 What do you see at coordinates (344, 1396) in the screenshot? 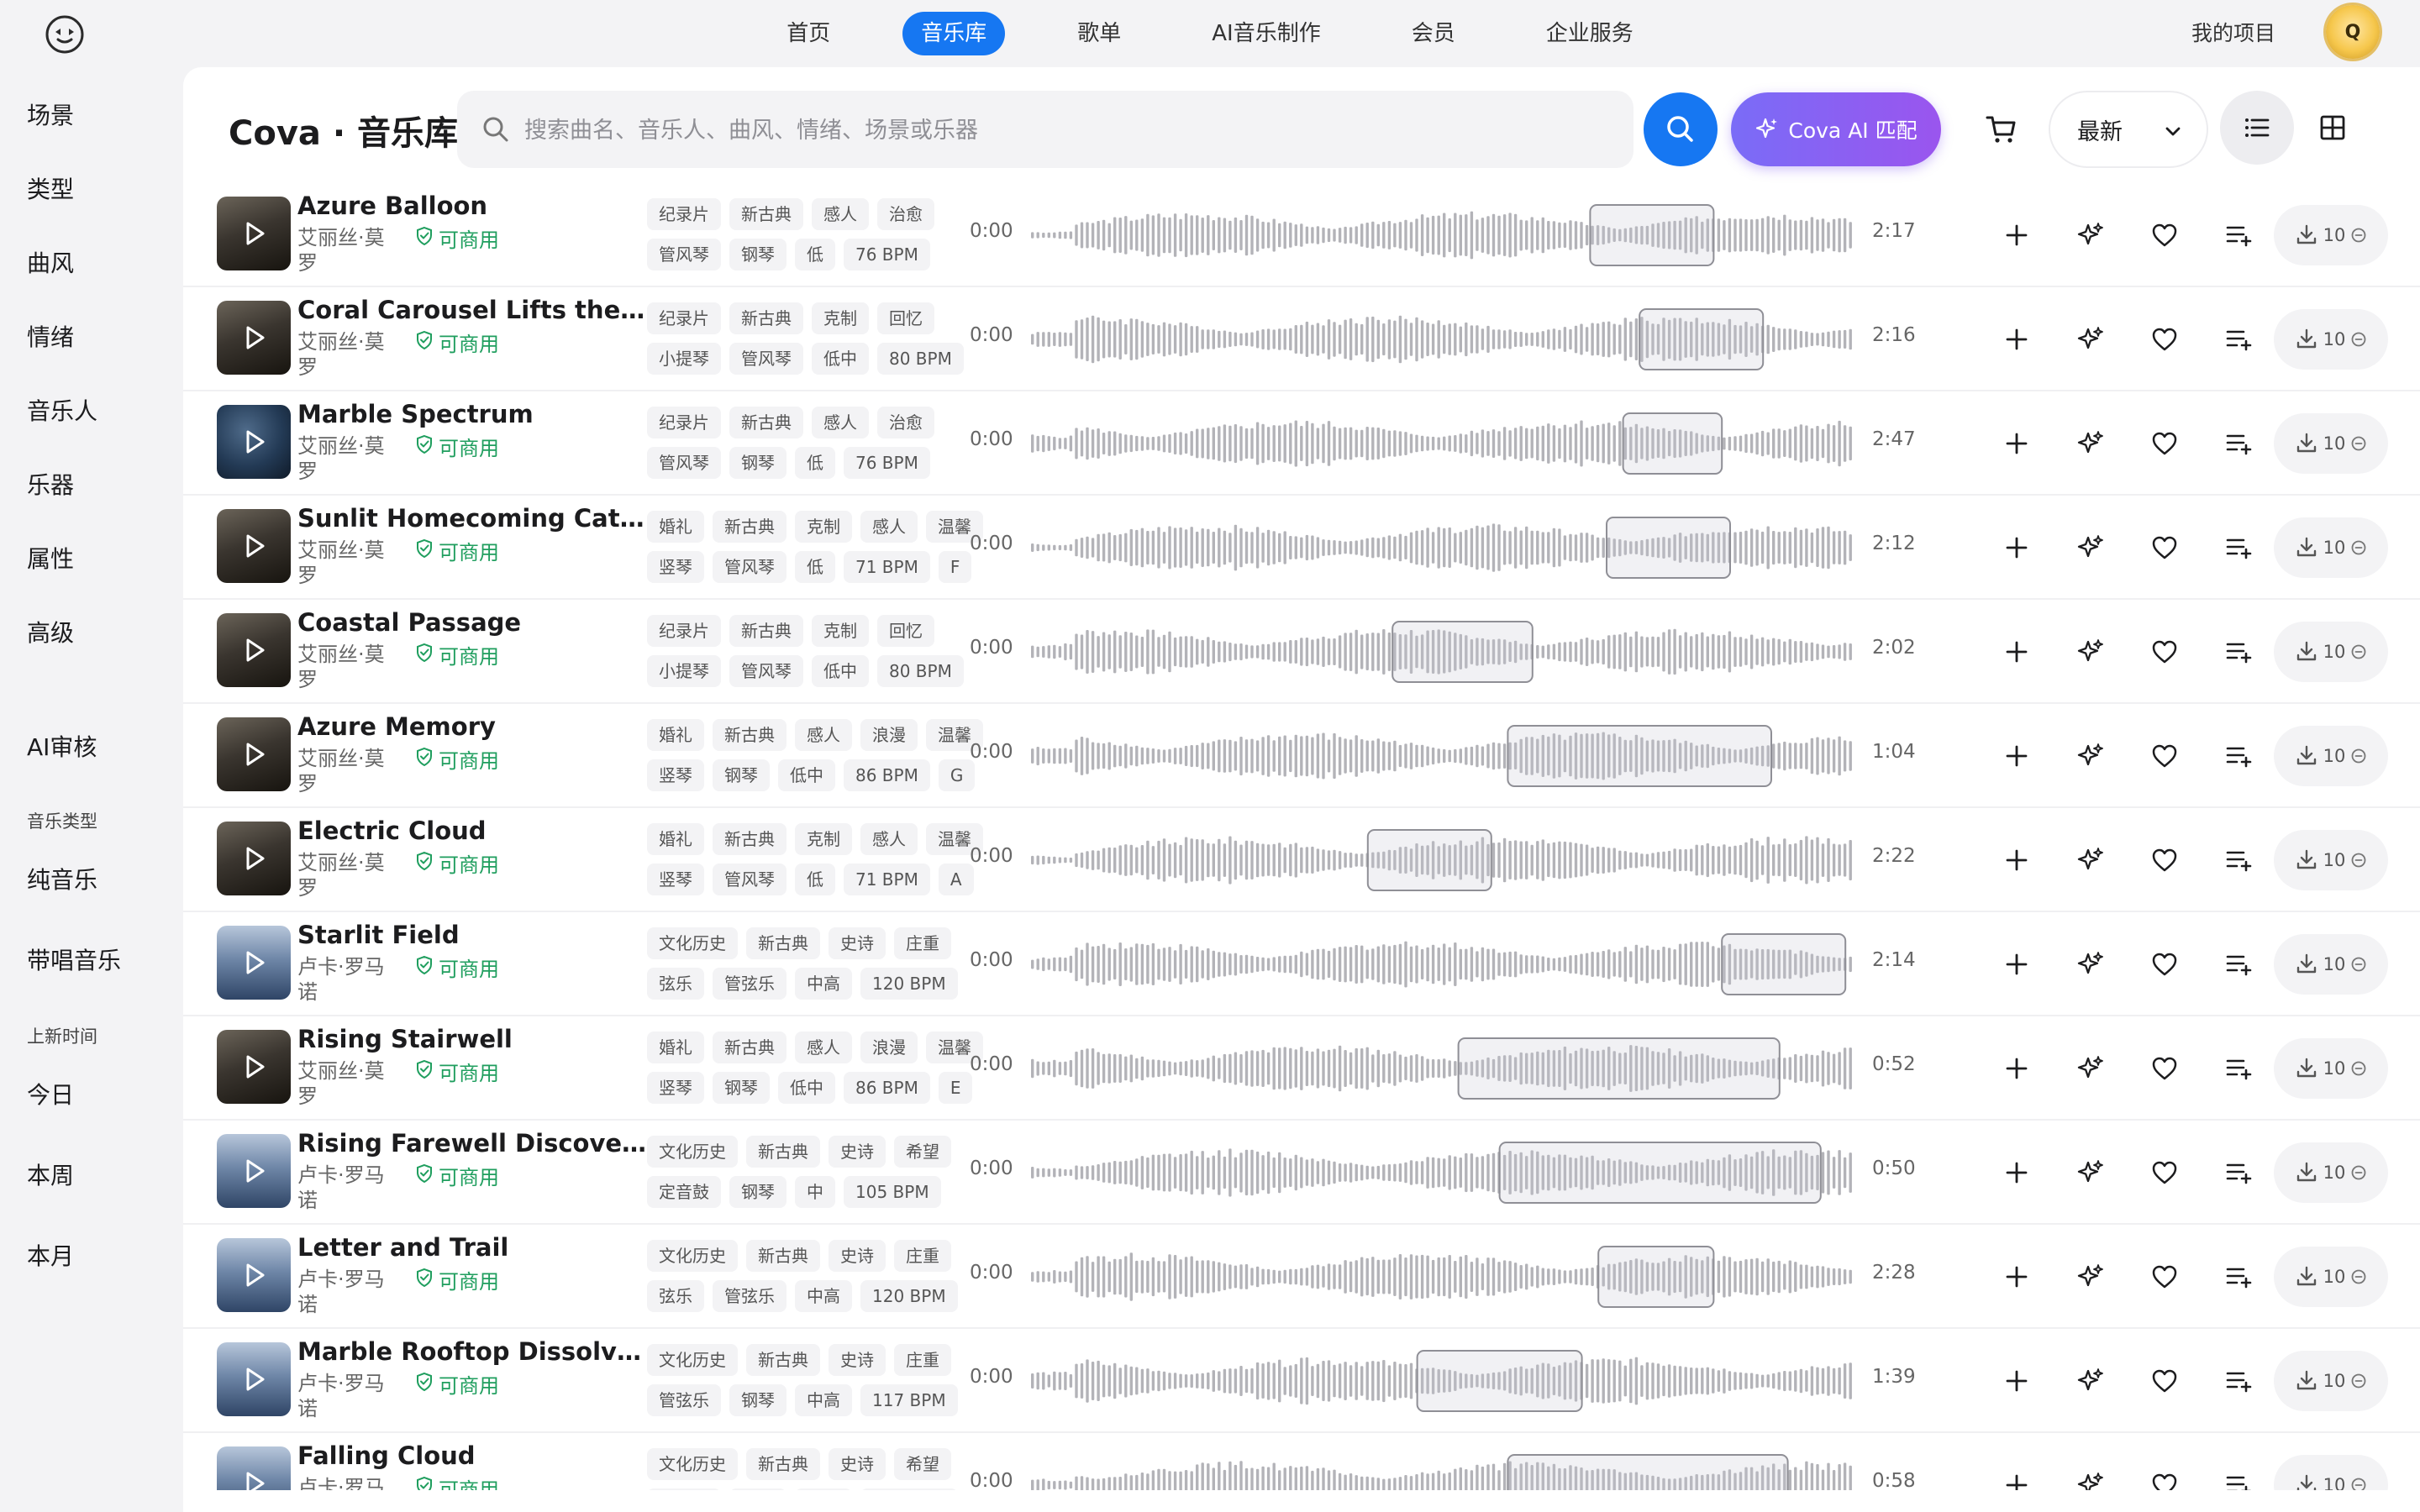
I see `track-artist: 卢卡·罗马诺` at bounding box center [344, 1396].